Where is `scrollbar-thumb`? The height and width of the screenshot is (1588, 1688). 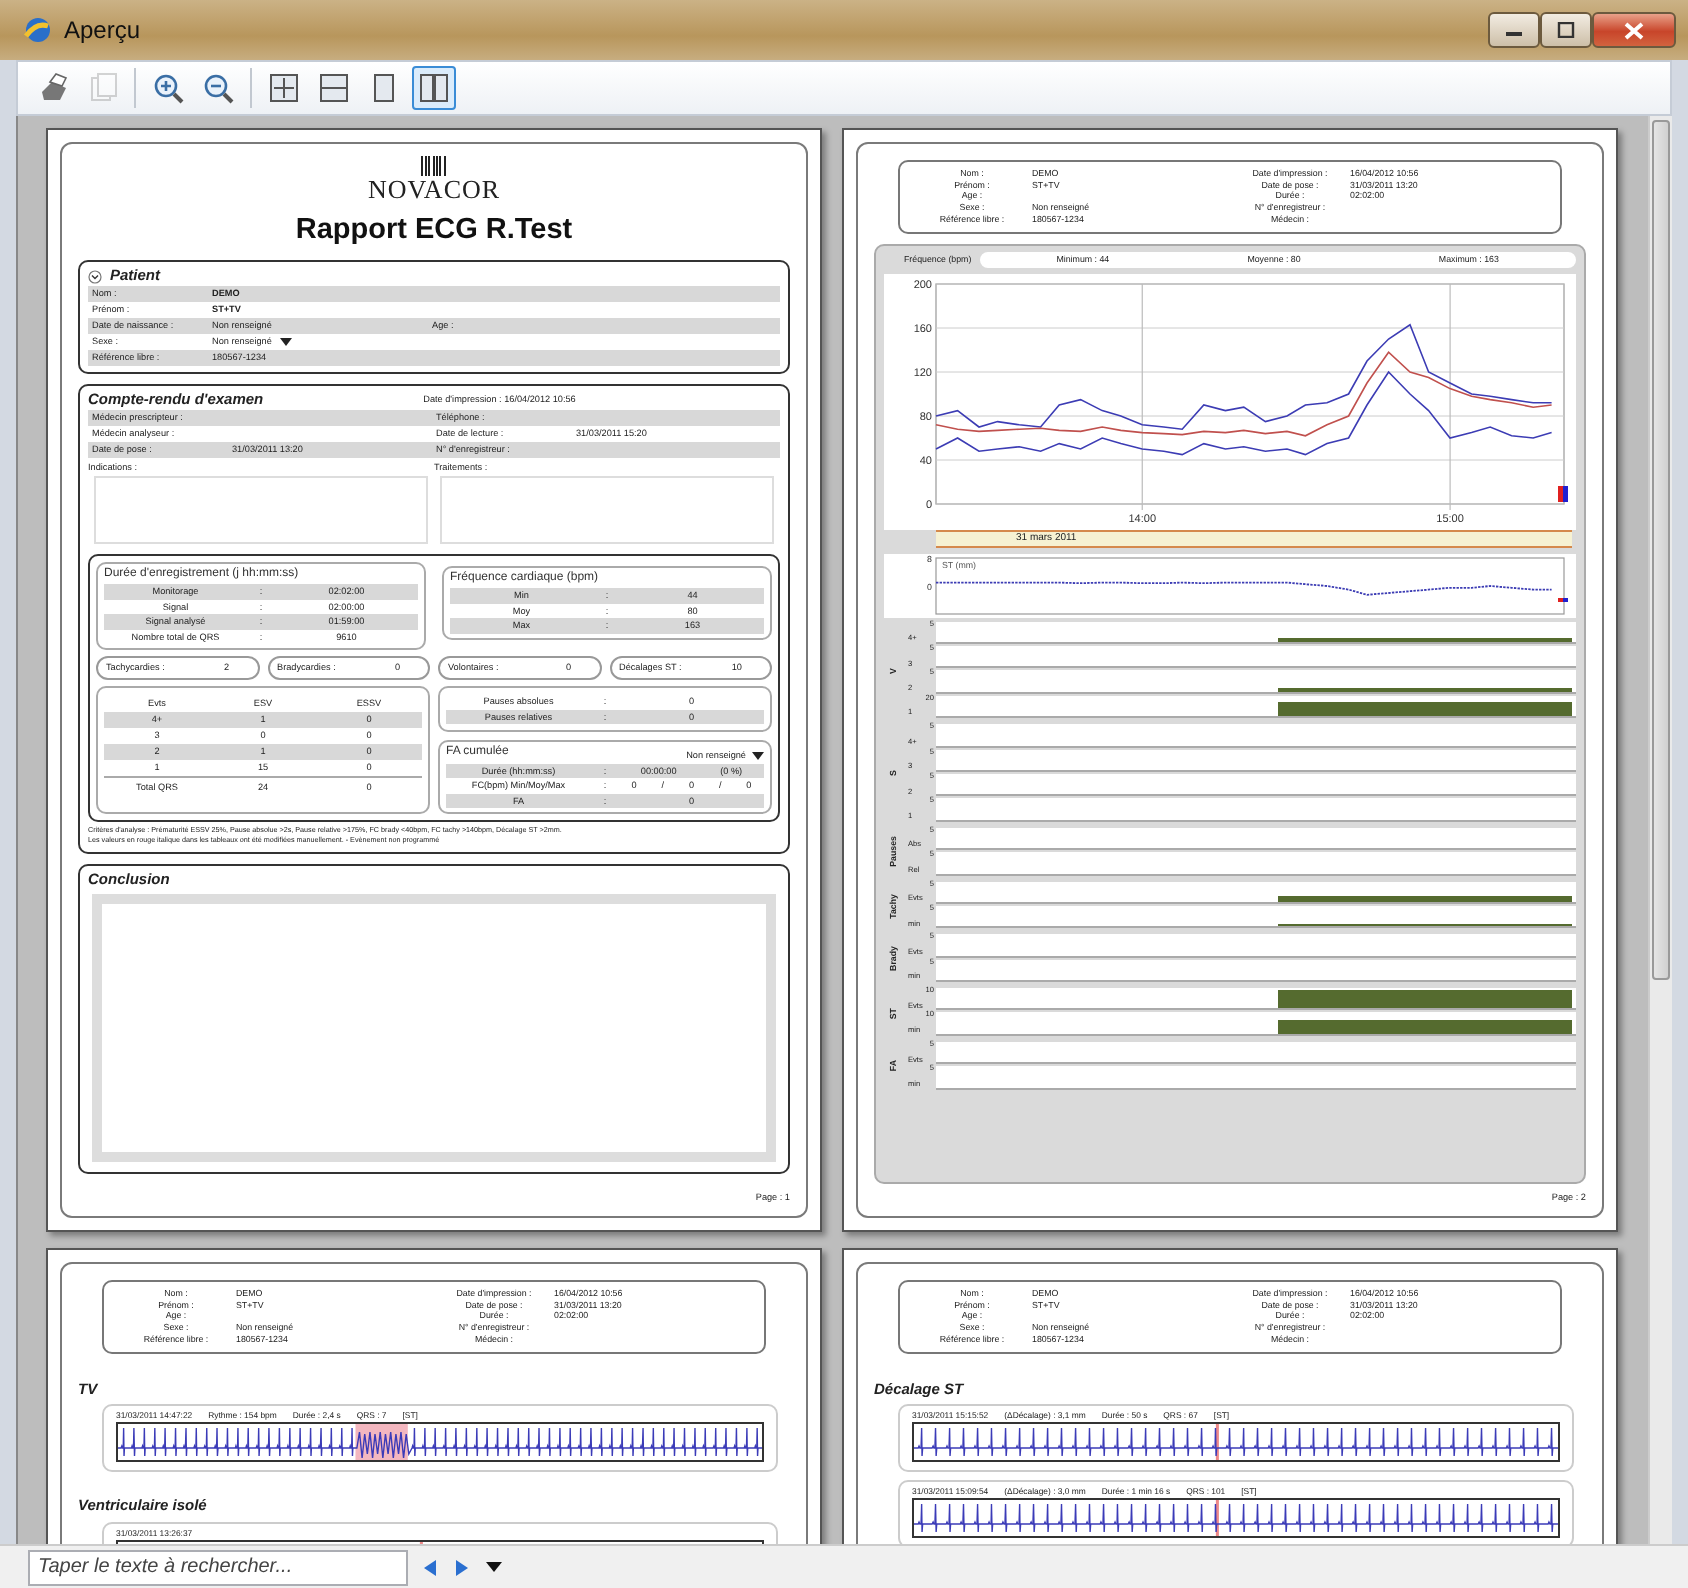
scrollbar-thumb is located at coordinates (1661, 550).